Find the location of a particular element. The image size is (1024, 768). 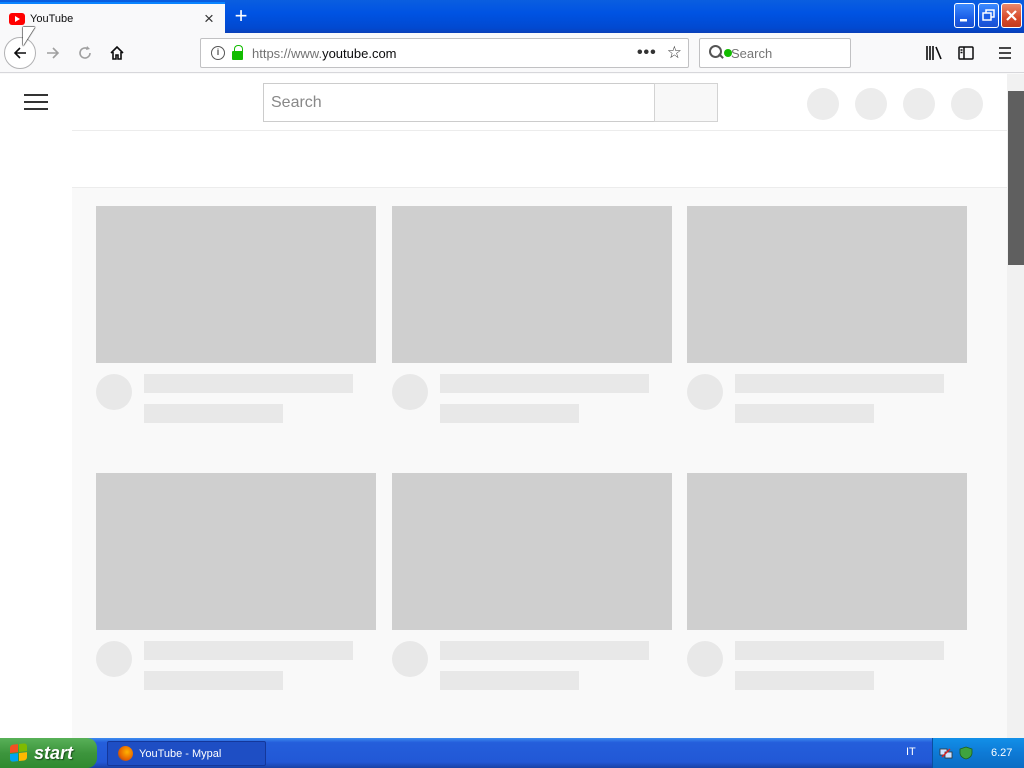

library-button is located at coordinates (934, 53).